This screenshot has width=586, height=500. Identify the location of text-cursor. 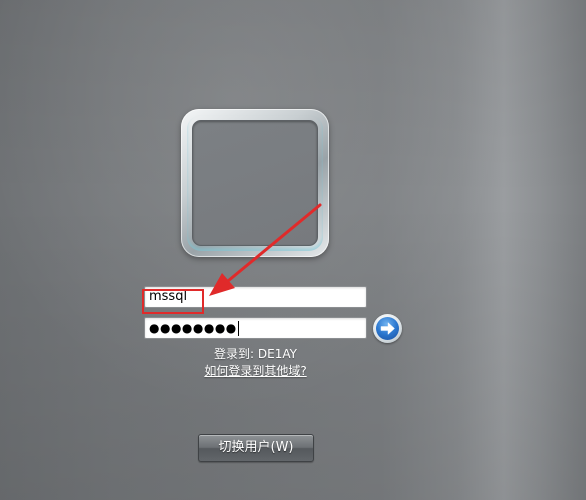
(238, 328).